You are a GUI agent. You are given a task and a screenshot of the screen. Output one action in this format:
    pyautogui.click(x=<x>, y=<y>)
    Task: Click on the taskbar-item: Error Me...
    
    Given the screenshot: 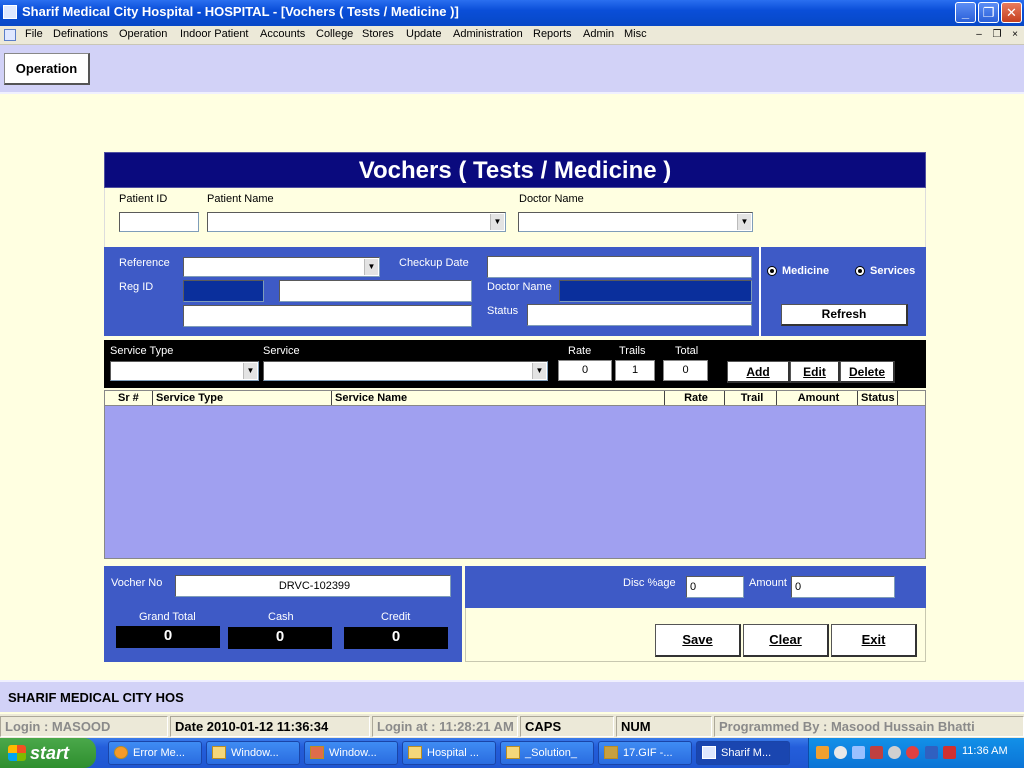 What is the action you would take?
    pyautogui.click(x=155, y=753)
    